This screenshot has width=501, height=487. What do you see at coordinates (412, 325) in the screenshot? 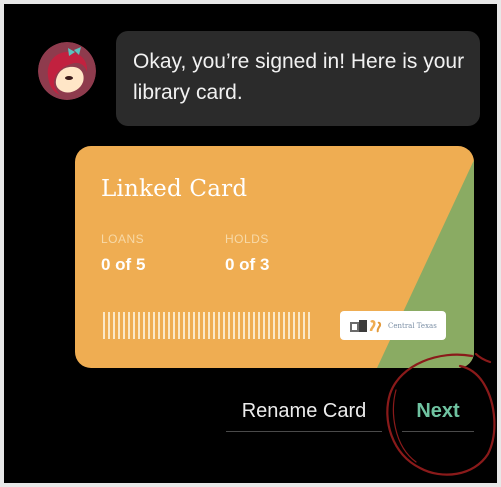
I see `library-logo-name: Central Texas` at bounding box center [412, 325].